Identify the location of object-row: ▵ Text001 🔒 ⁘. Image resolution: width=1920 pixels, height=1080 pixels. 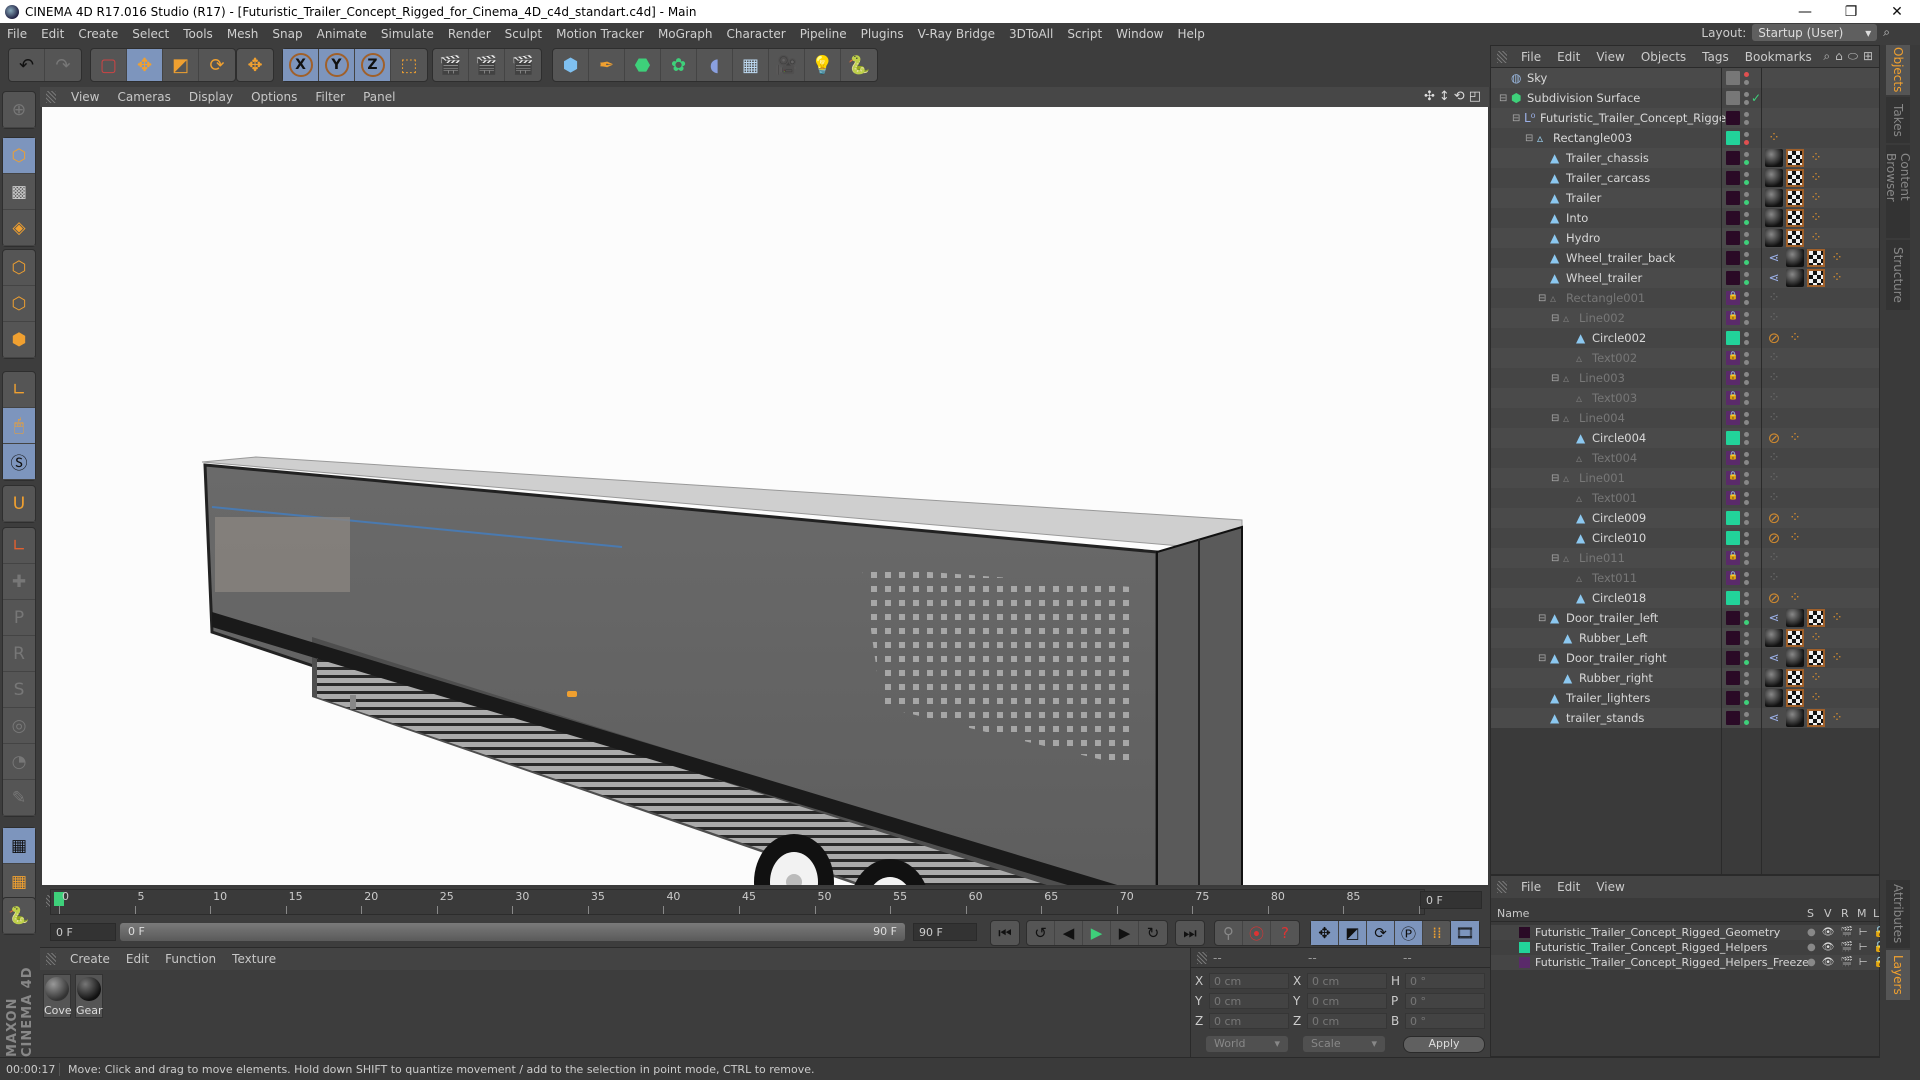
(1685, 498).